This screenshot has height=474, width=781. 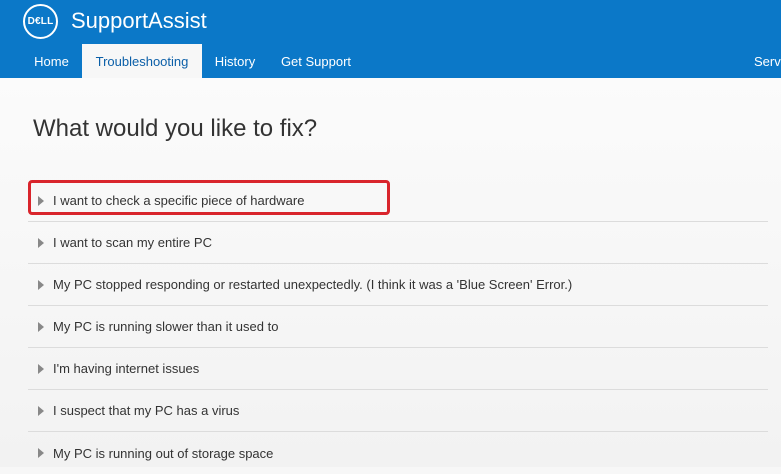 What do you see at coordinates (209, 197) in the screenshot?
I see `highlight-box` at bounding box center [209, 197].